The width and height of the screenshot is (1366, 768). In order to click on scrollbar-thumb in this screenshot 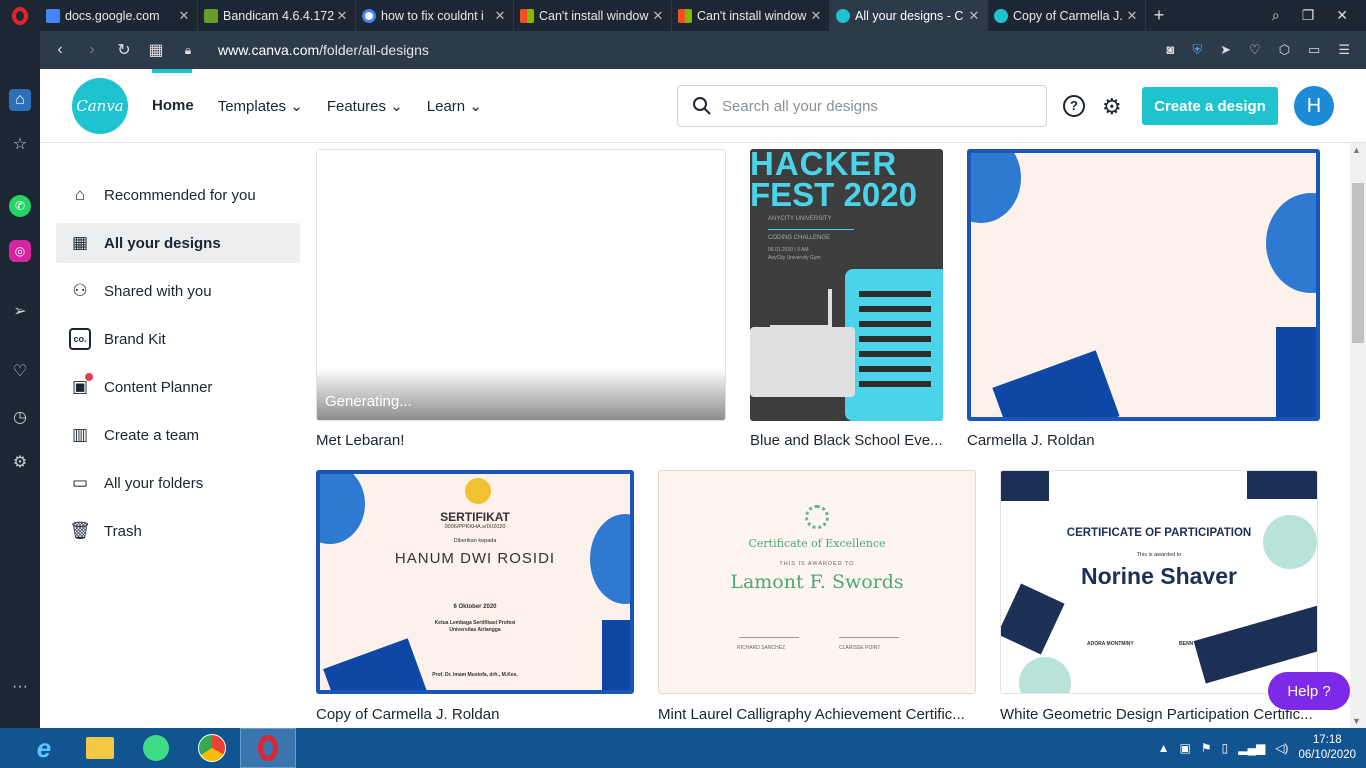, I will do `click(1358, 263)`.